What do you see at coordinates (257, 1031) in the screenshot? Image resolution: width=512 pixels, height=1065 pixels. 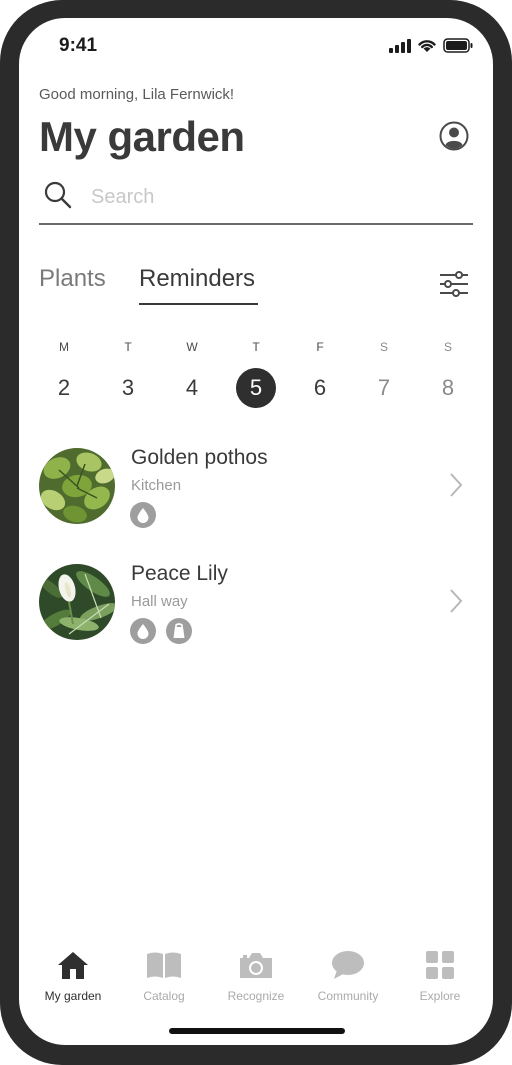 I see `home-indicator` at bounding box center [257, 1031].